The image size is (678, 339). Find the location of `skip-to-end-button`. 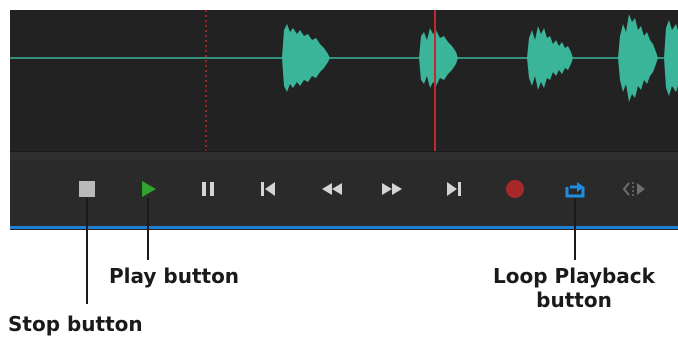

skip-to-end-button is located at coordinates (454, 189).